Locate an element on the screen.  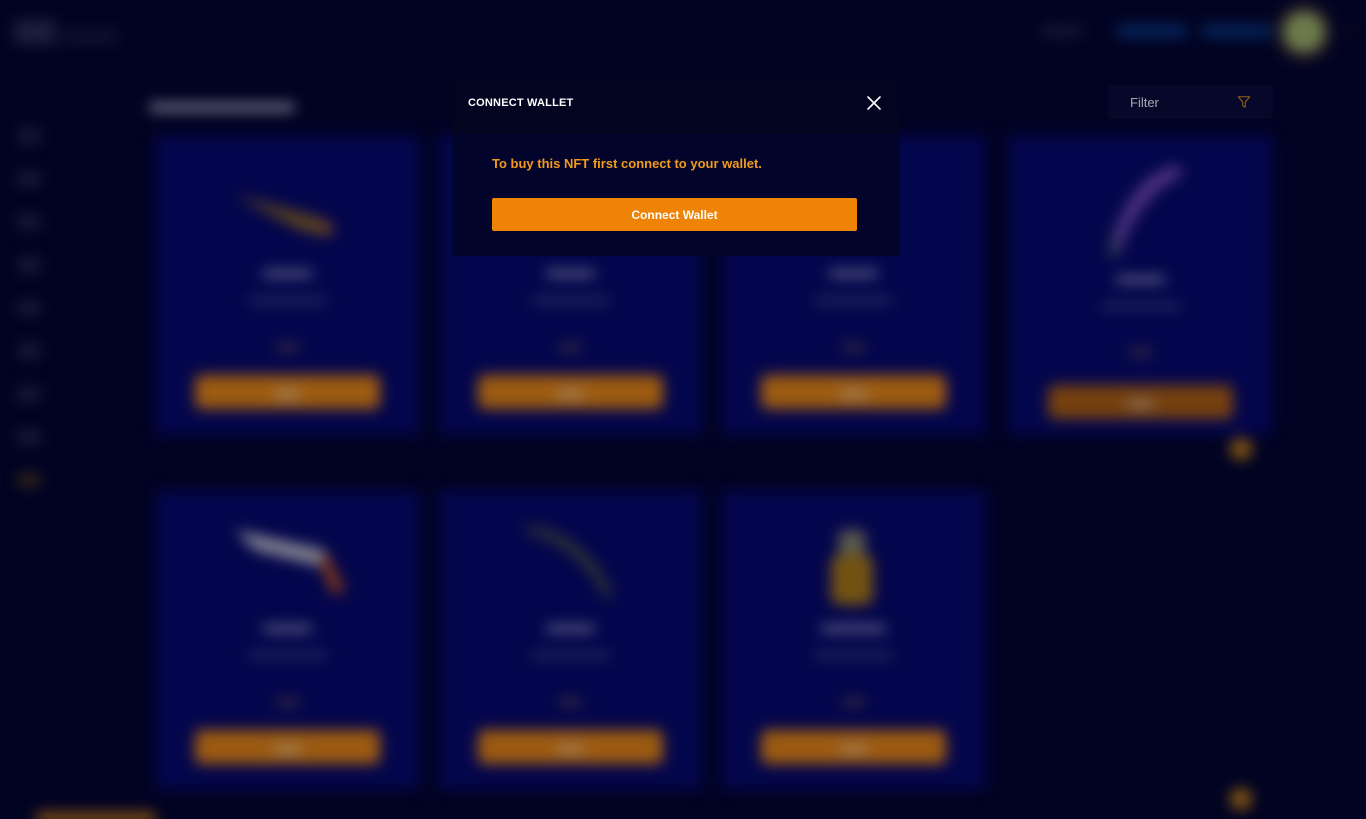
connect-wallet-button: Connect Wallet is located at coordinates (674, 214).